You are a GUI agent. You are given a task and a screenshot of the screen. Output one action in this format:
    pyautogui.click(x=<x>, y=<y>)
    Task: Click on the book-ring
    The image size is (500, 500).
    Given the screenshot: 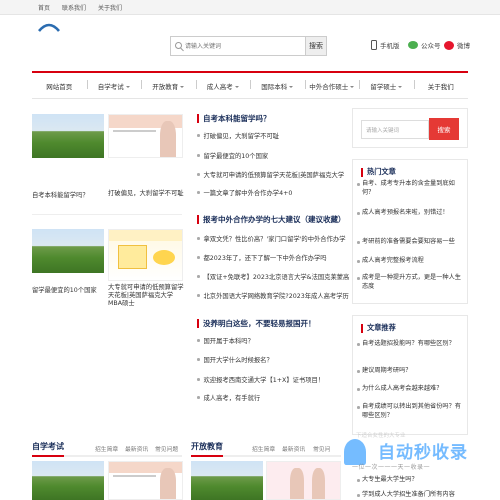 What is the action you would take?
    pyautogui.click(x=163, y=257)
    